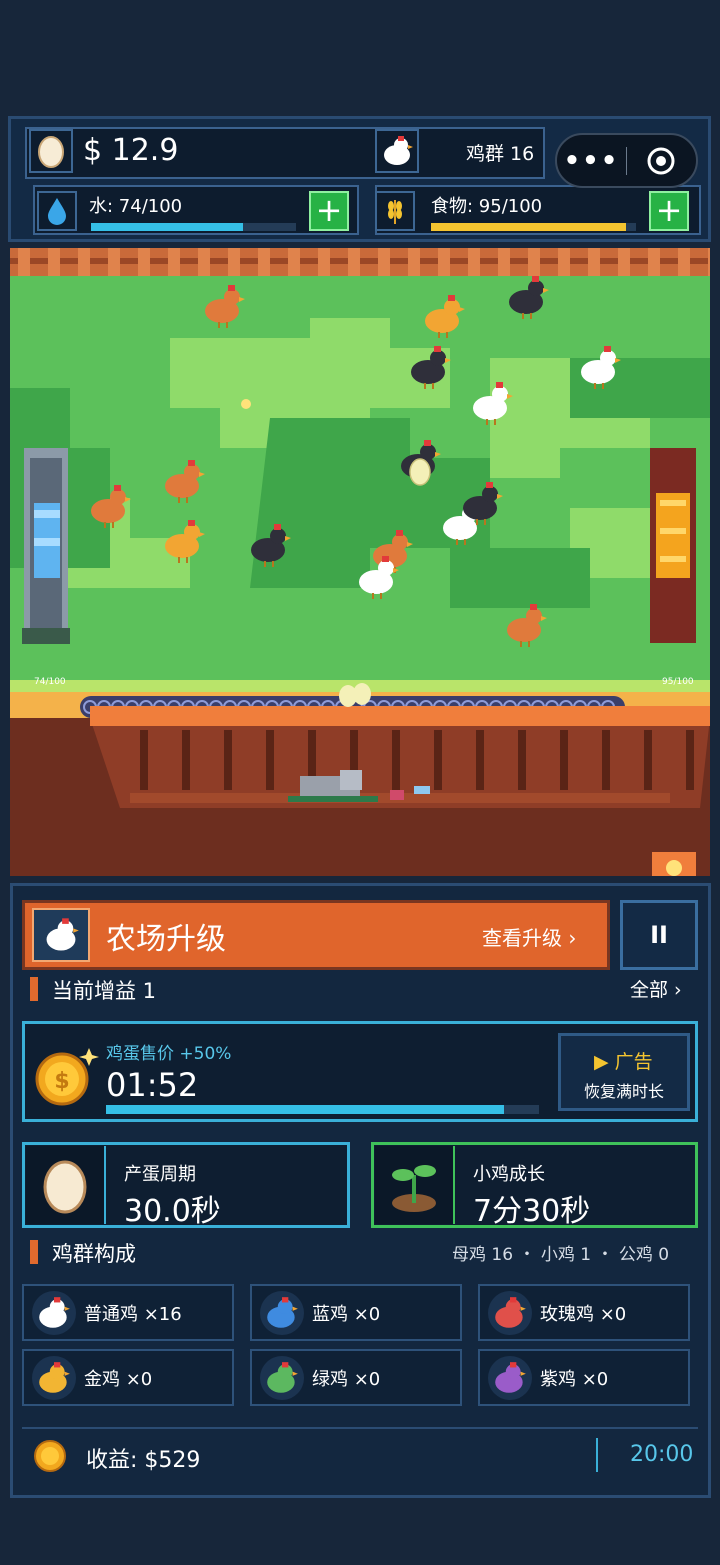 This screenshot has height=1565, width=720. I want to click on food-meter, so click(533, 227).